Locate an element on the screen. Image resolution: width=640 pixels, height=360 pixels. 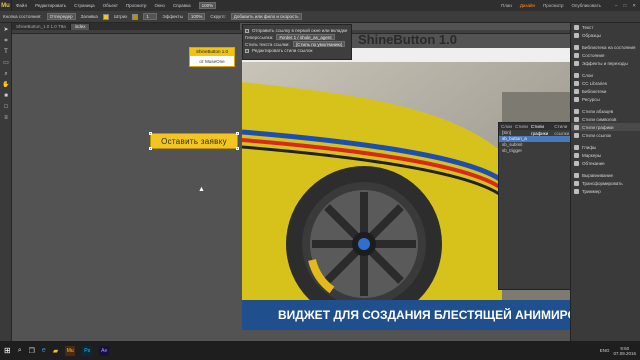
menu-file: Файл is located at coordinates (21, 5).